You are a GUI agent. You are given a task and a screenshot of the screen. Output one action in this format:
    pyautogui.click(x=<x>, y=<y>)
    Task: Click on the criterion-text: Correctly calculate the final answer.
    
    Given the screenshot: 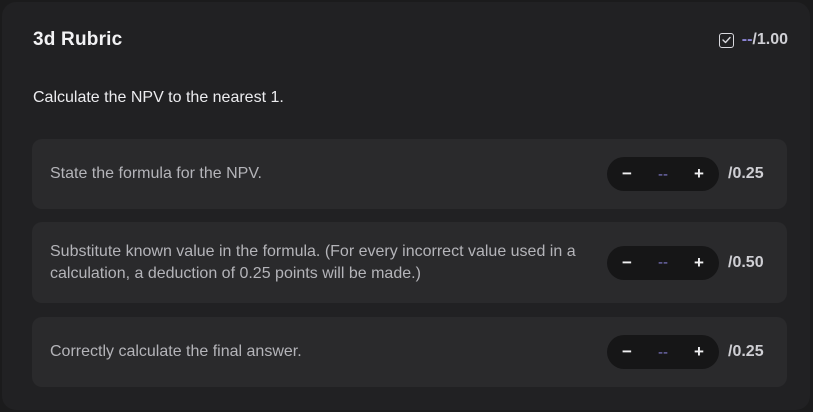 What is the action you would take?
    pyautogui.click(x=176, y=351)
    